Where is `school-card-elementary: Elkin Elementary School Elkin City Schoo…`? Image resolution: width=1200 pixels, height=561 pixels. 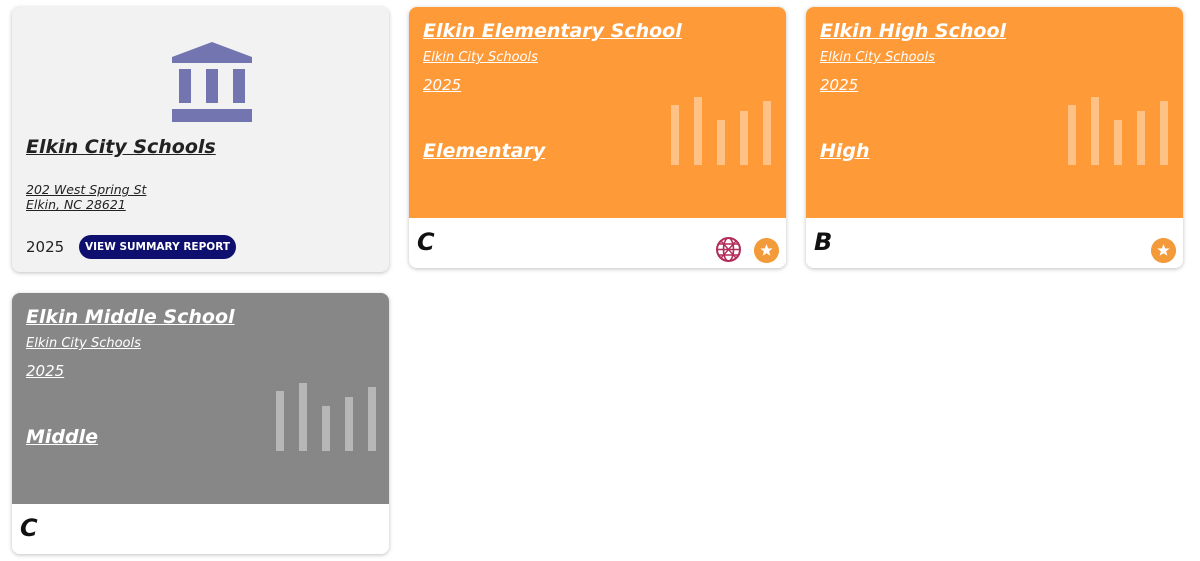 school-card-elementary: Elkin Elementary School Elkin City Schoo… is located at coordinates (597, 137).